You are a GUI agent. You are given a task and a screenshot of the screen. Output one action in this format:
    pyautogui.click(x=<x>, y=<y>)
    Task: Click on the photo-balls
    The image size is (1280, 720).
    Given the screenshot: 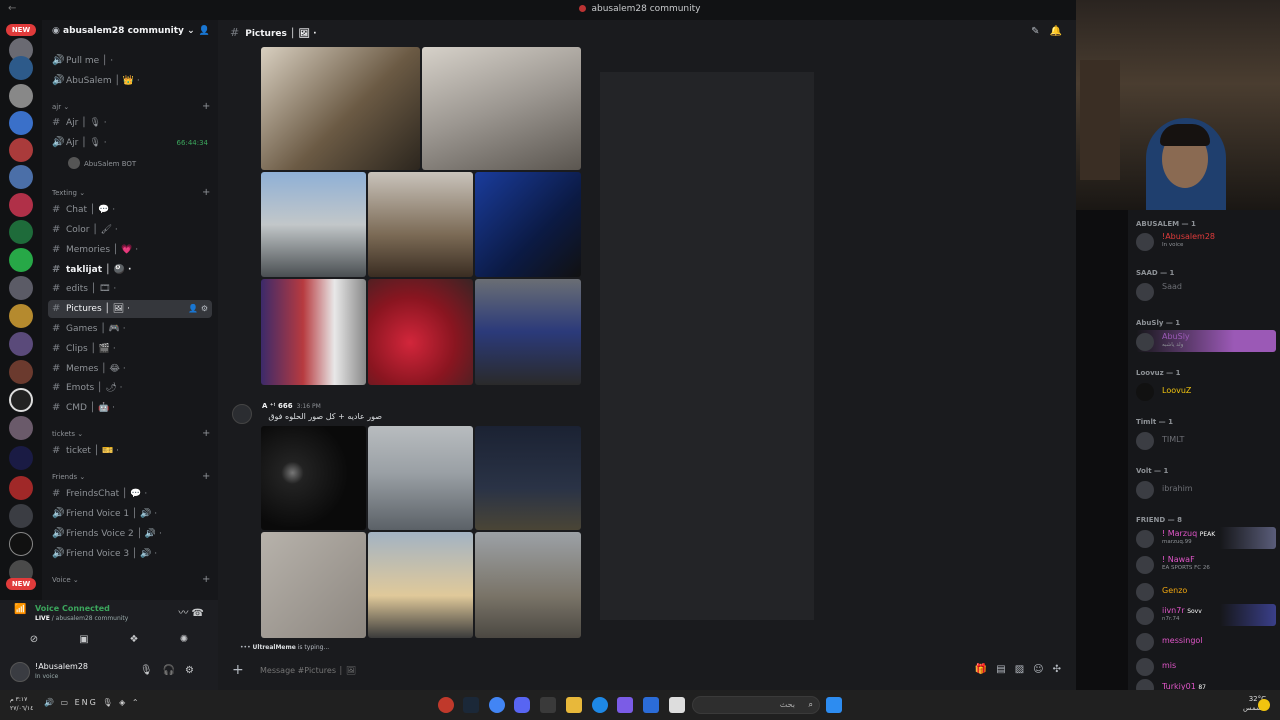 What is the action you would take?
    pyautogui.click(x=420, y=332)
    